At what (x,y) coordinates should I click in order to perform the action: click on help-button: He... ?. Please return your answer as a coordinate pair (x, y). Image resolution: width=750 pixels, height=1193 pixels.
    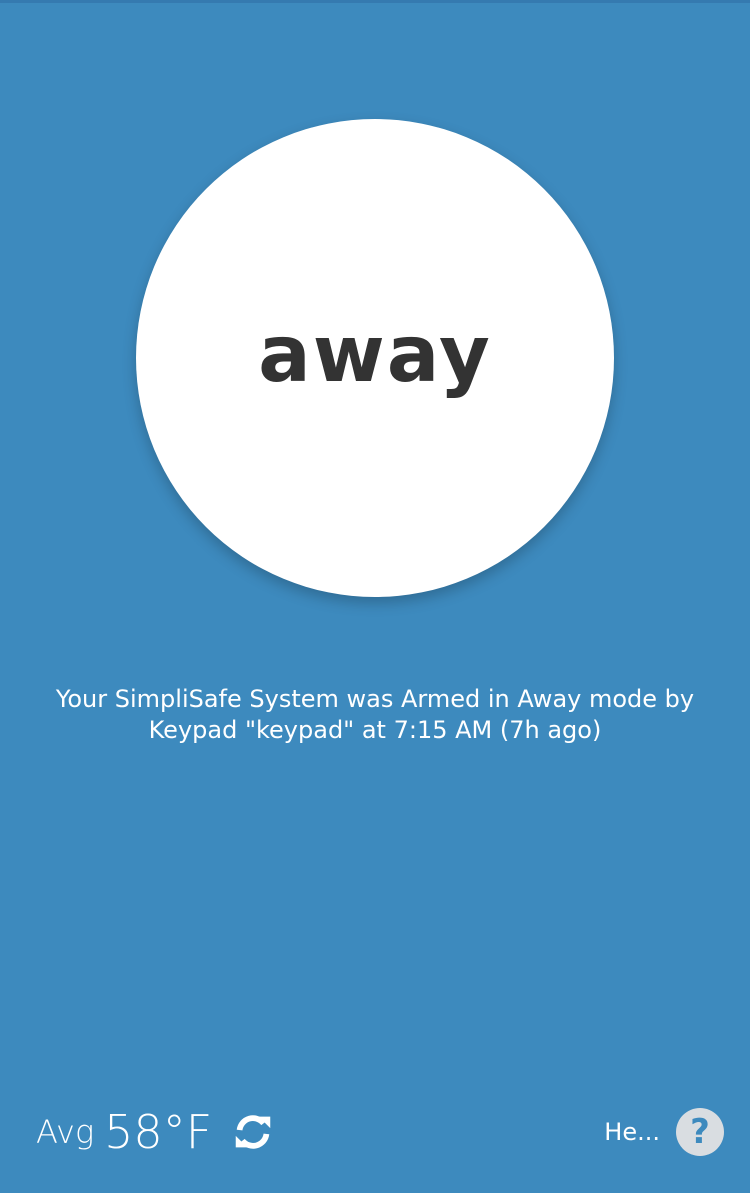
    Looking at the image, I should click on (664, 1132).